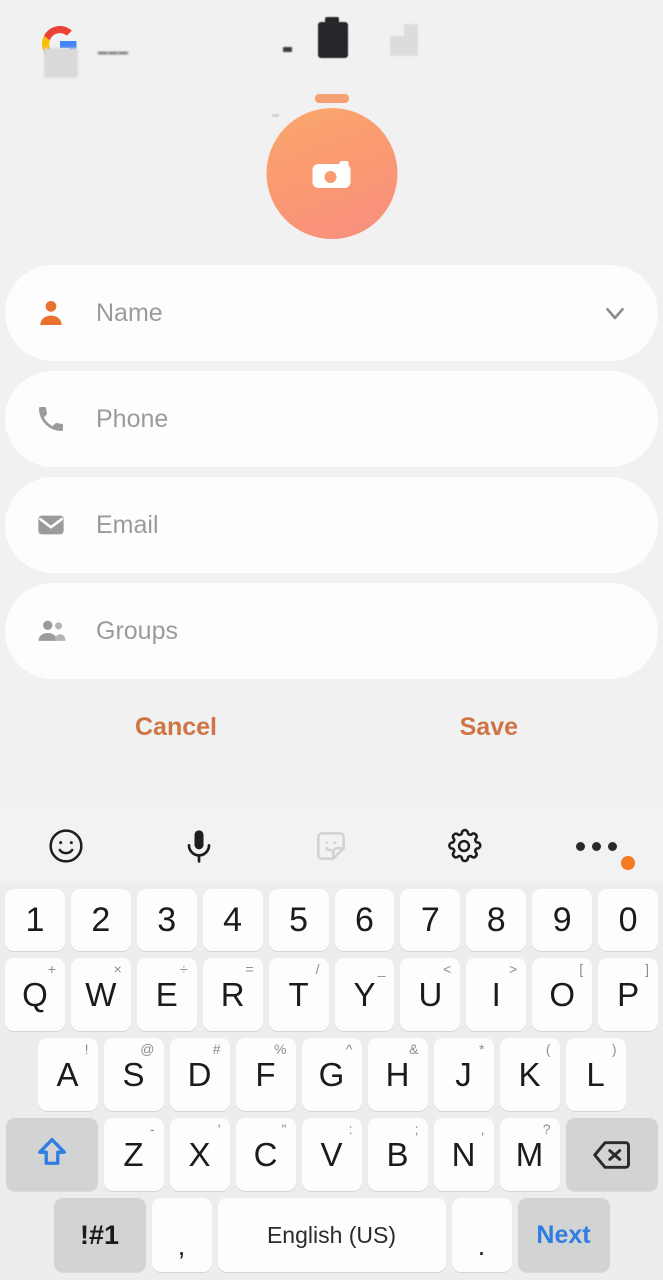 The width and height of the screenshot is (663, 1280). I want to click on camera-icon, so click(331, 174).